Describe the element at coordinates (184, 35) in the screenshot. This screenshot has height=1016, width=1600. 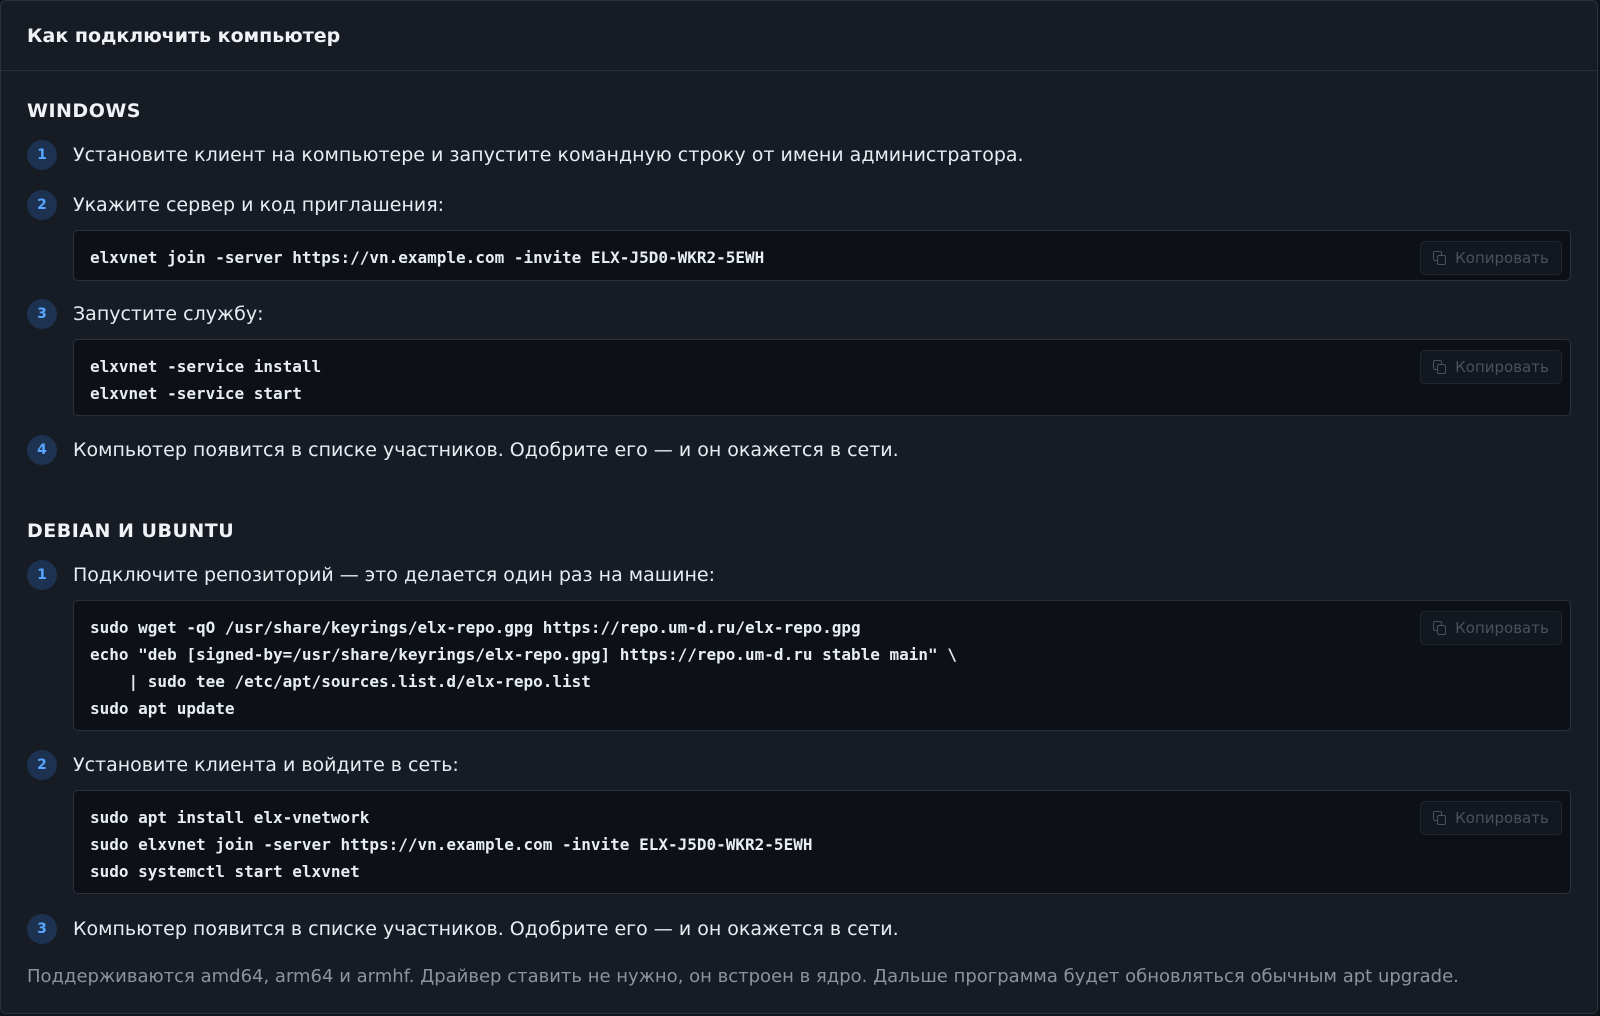
I see `panel-title: Как подключить компьютер` at that location.